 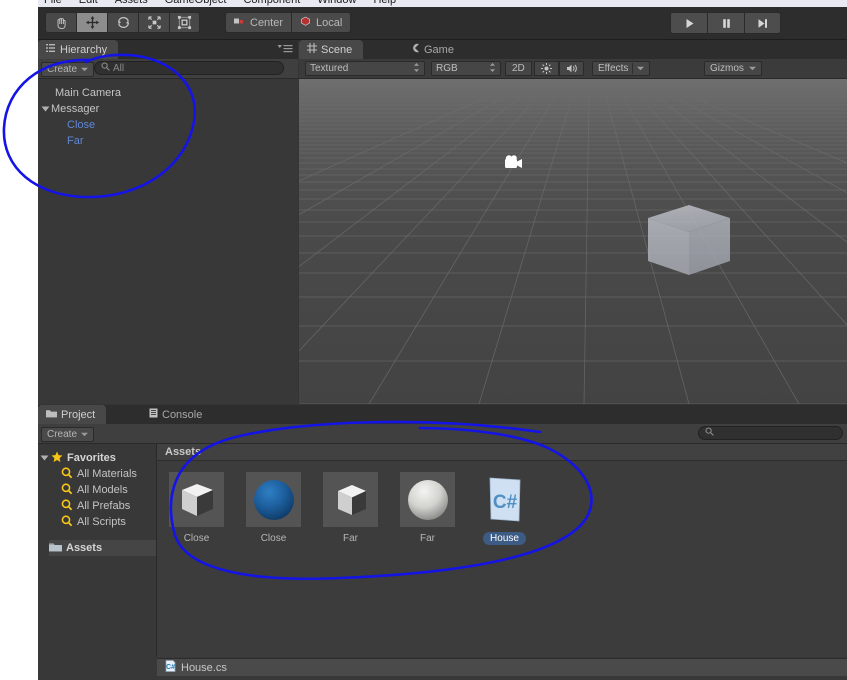 I want to click on hierarchy-item-messager: Messager, so click(x=70, y=109).